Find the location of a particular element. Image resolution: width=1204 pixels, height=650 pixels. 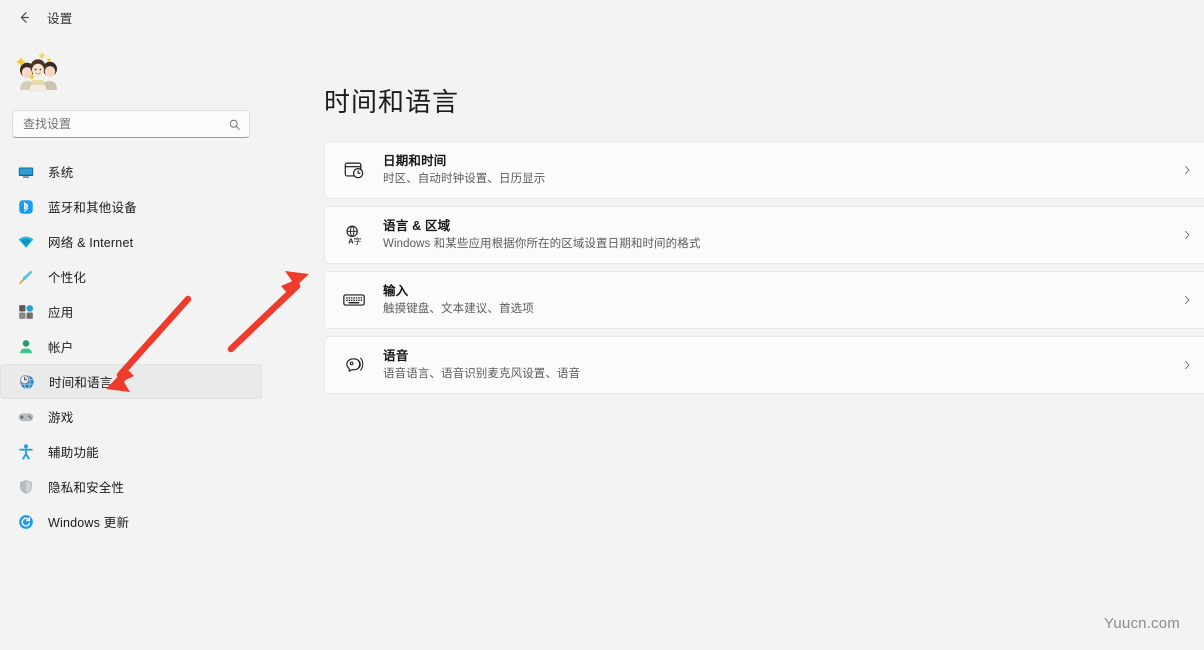

sidebar-item-label: 应用 is located at coordinates (61, 313).